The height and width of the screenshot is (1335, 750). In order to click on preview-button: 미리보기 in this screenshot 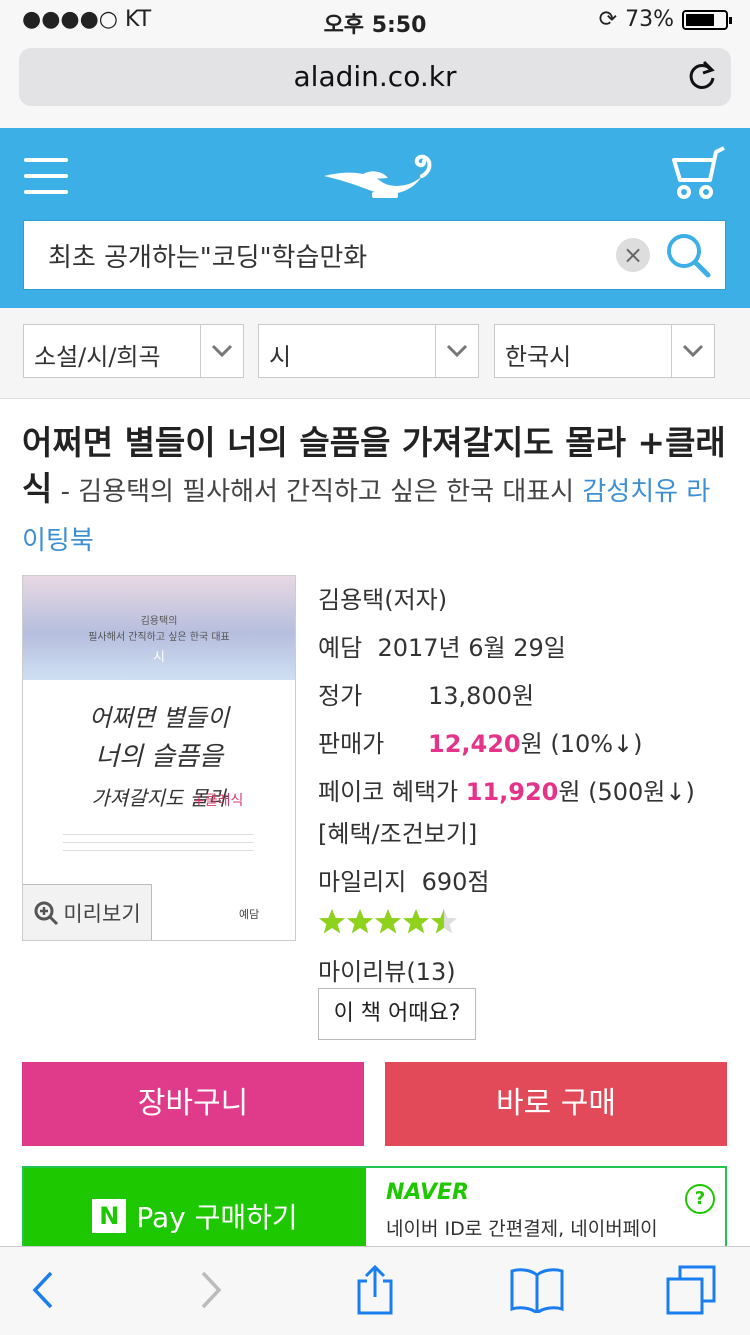, I will do `click(87, 912)`.